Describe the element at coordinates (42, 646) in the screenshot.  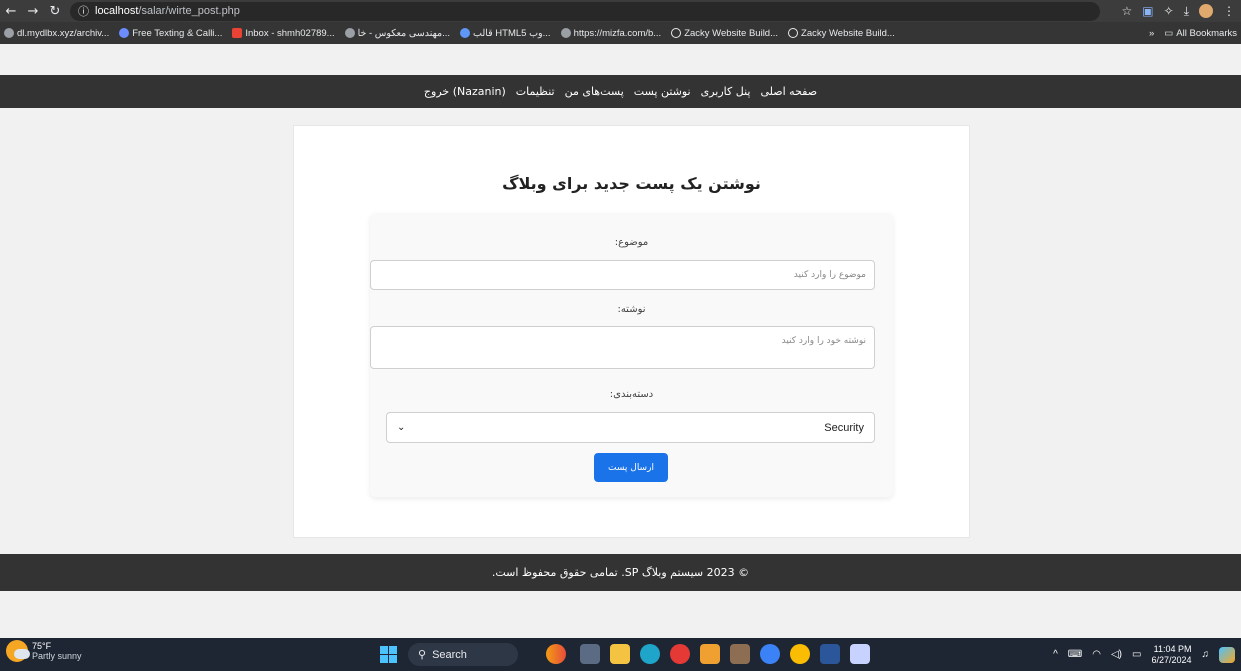
I see `temperature: 75°F` at that location.